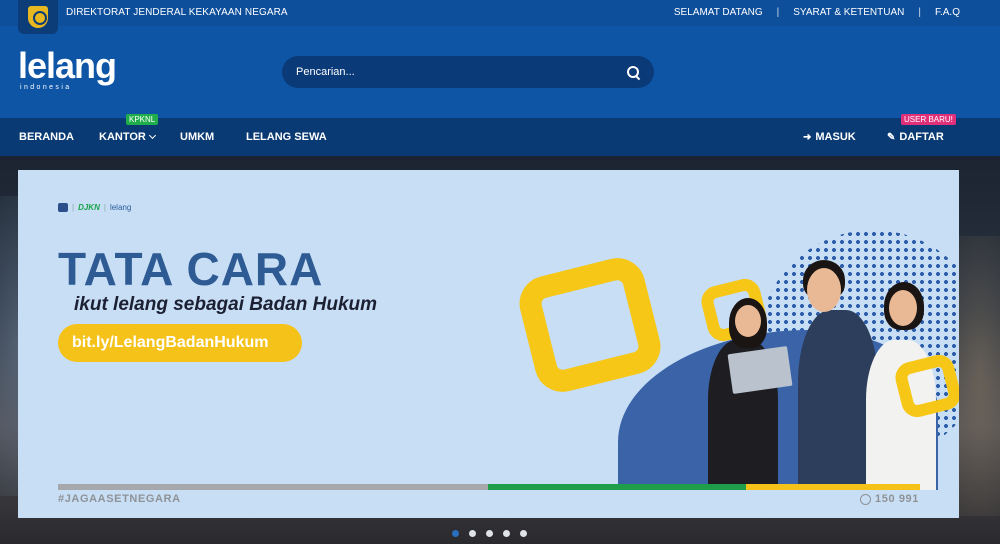 The width and height of the screenshot is (1000, 544). What do you see at coordinates (152, 135) in the screenshot?
I see `chevron-down-icon` at bounding box center [152, 135].